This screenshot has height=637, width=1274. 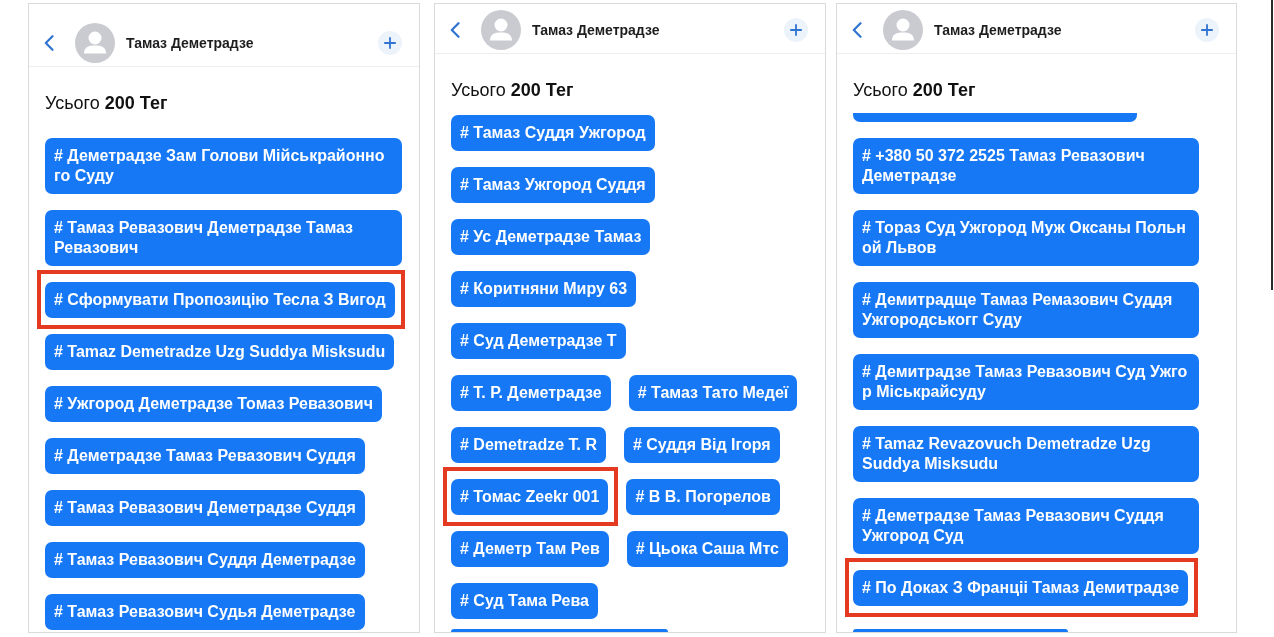 I want to click on tag-chip: # Тамаз Тато Медеї, so click(x=713, y=393).